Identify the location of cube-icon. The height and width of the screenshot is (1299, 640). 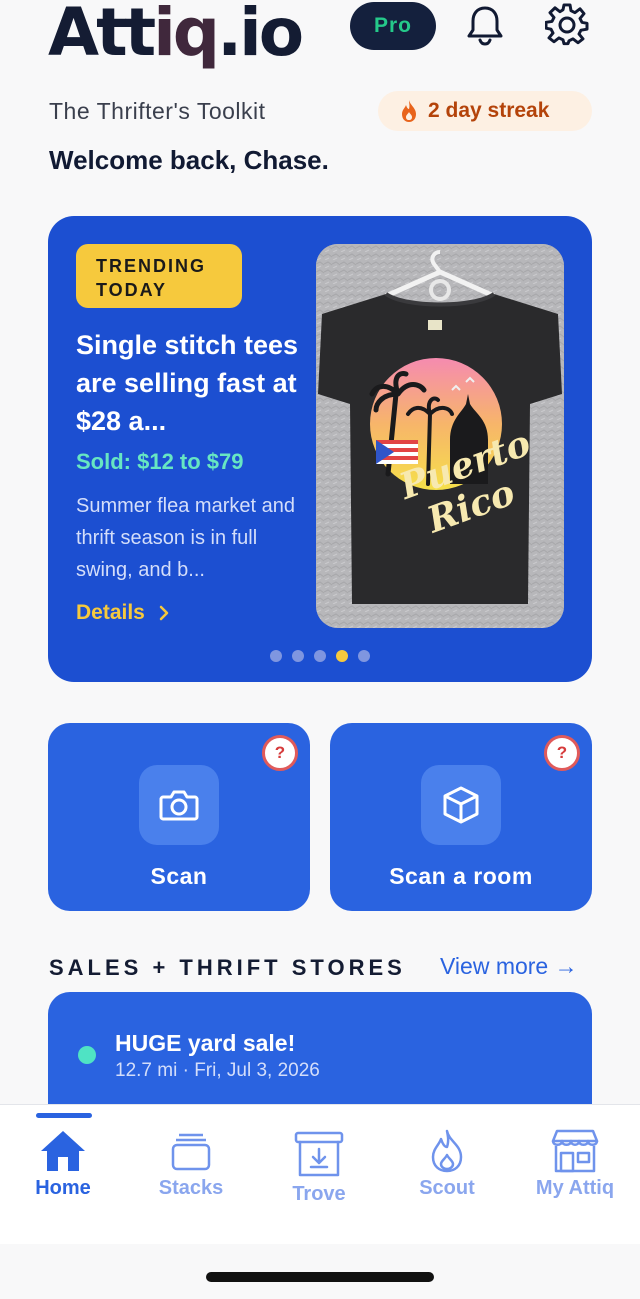
(461, 805).